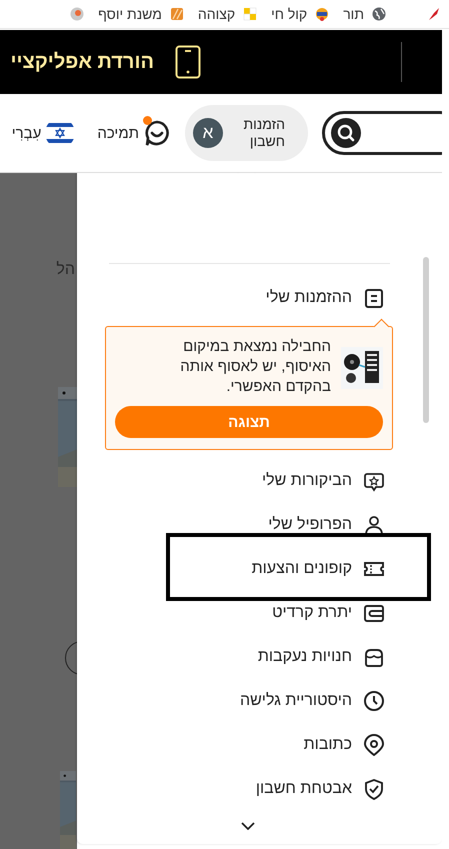  Describe the element at coordinates (65, 270) in the screenshot. I see `page-heading: הל` at that location.